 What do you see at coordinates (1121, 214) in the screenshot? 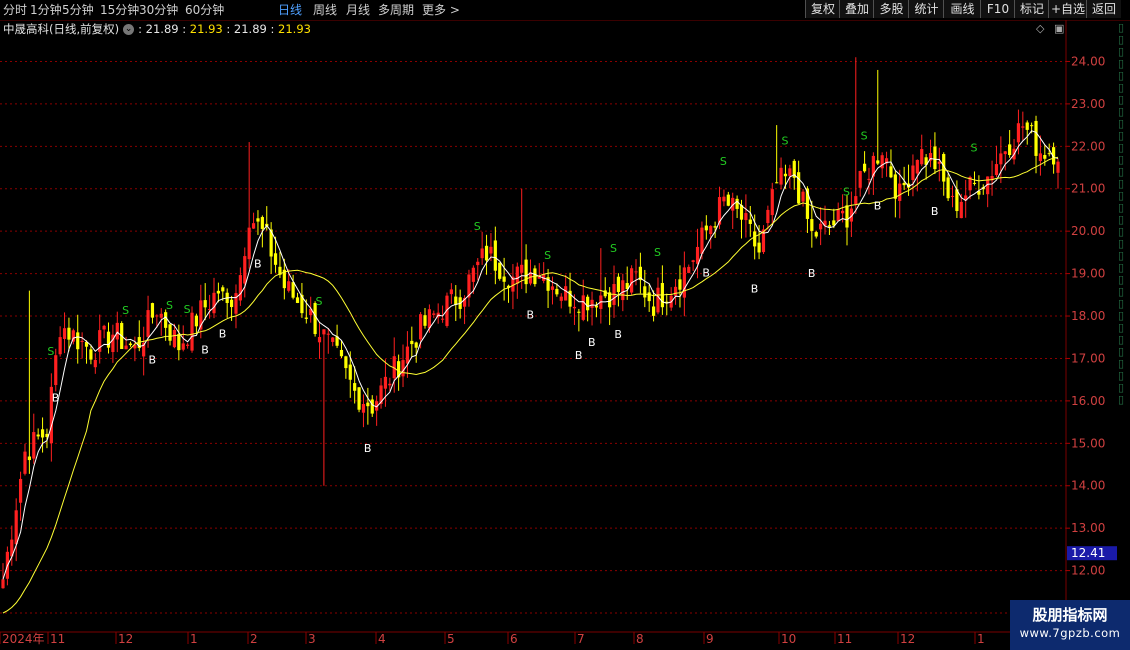
I see `side-notes-strip: ▯▯▯▯▯▯▯▯▯▯▯▯▯▯▯▯▯▯▯▯▯▯▯▯▯▯▯▯▯▯▯▯` at bounding box center [1121, 214].